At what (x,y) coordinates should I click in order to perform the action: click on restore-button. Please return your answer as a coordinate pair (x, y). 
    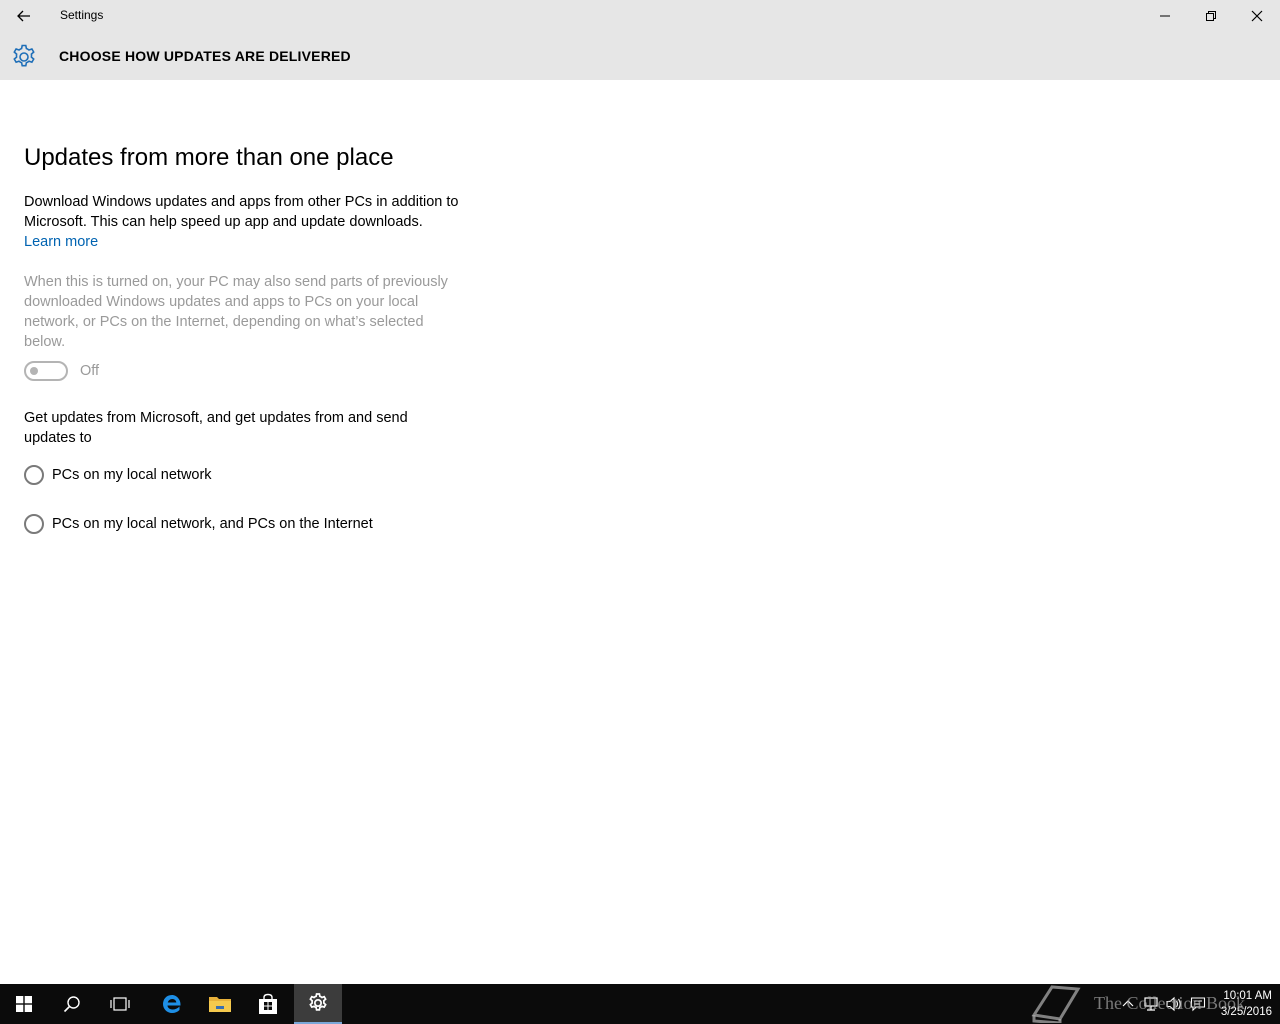
    Looking at the image, I should click on (1211, 16).